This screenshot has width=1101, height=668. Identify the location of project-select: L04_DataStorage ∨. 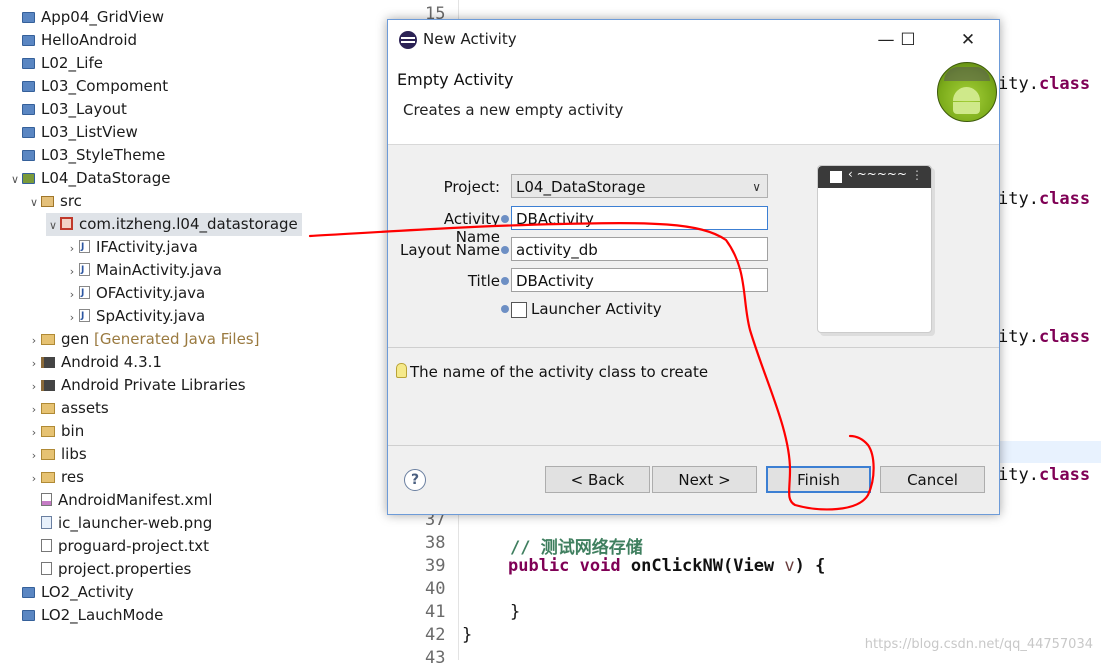
(639, 186).